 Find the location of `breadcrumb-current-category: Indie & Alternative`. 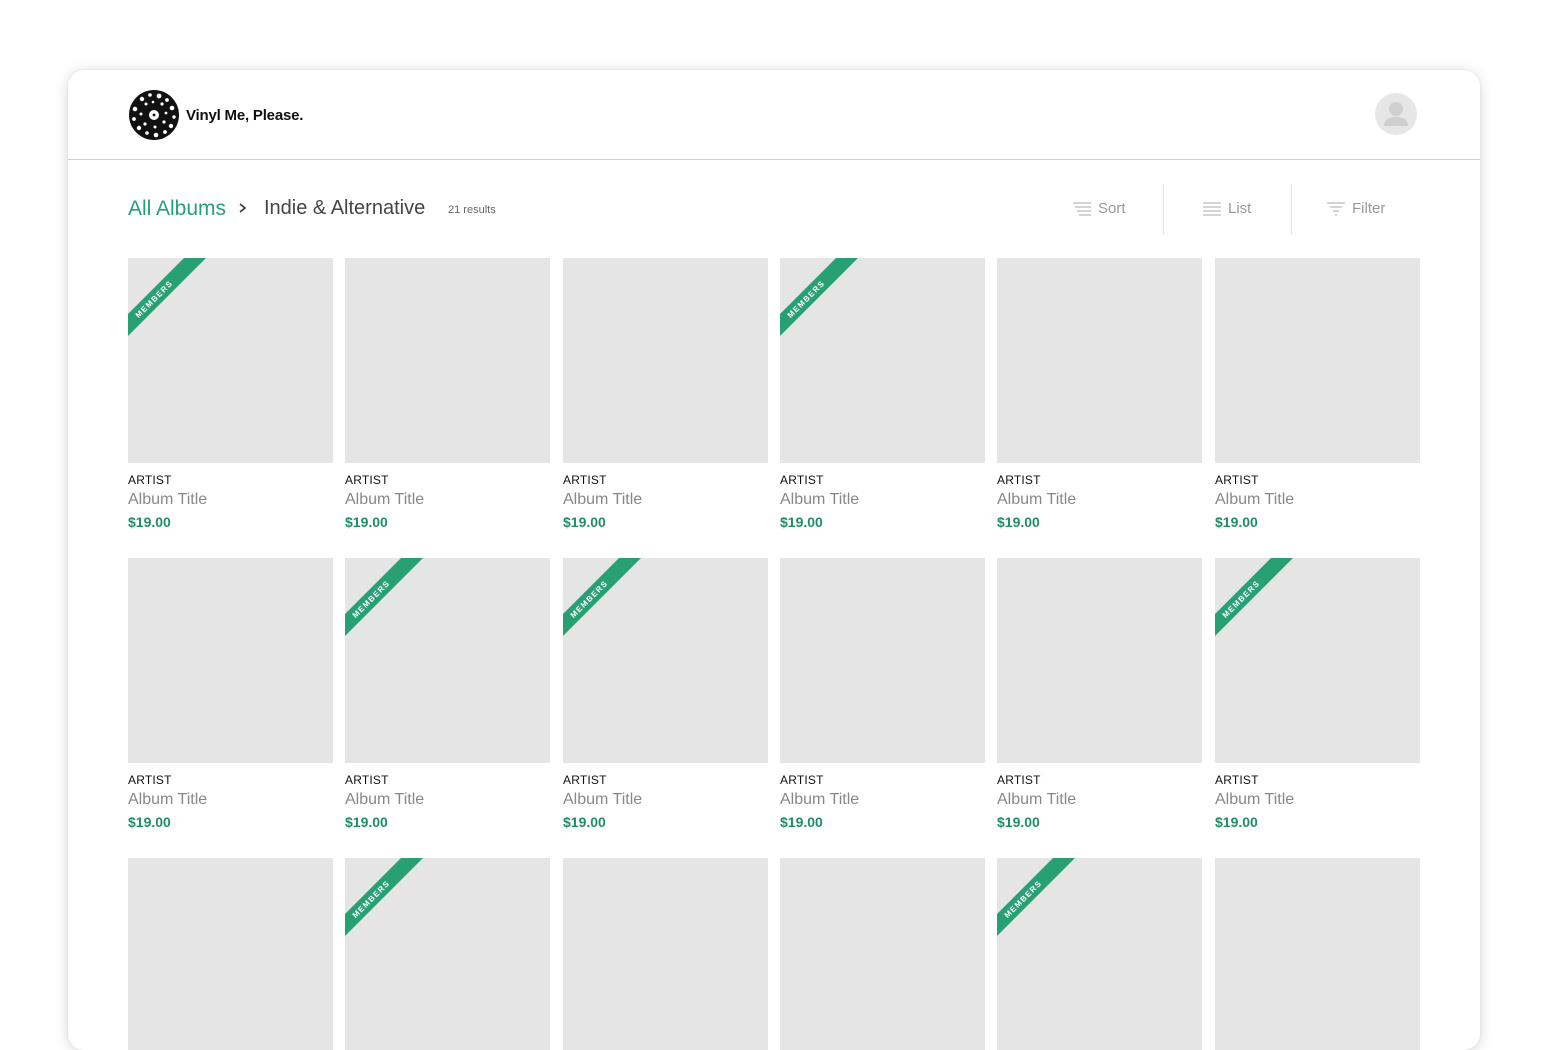

breadcrumb-current-category: Indie & Alternative is located at coordinates (345, 208).